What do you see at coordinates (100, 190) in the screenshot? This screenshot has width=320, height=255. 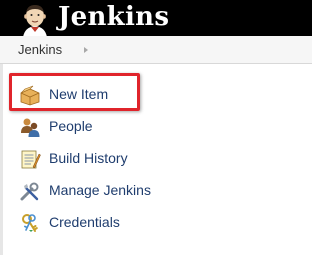 I see `task-label: Manage Jenkins` at bounding box center [100, 190].